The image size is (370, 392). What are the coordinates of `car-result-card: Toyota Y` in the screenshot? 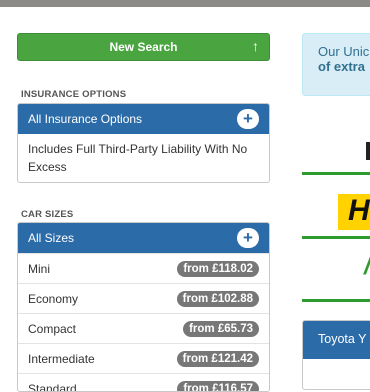 It's located at (336, 355).